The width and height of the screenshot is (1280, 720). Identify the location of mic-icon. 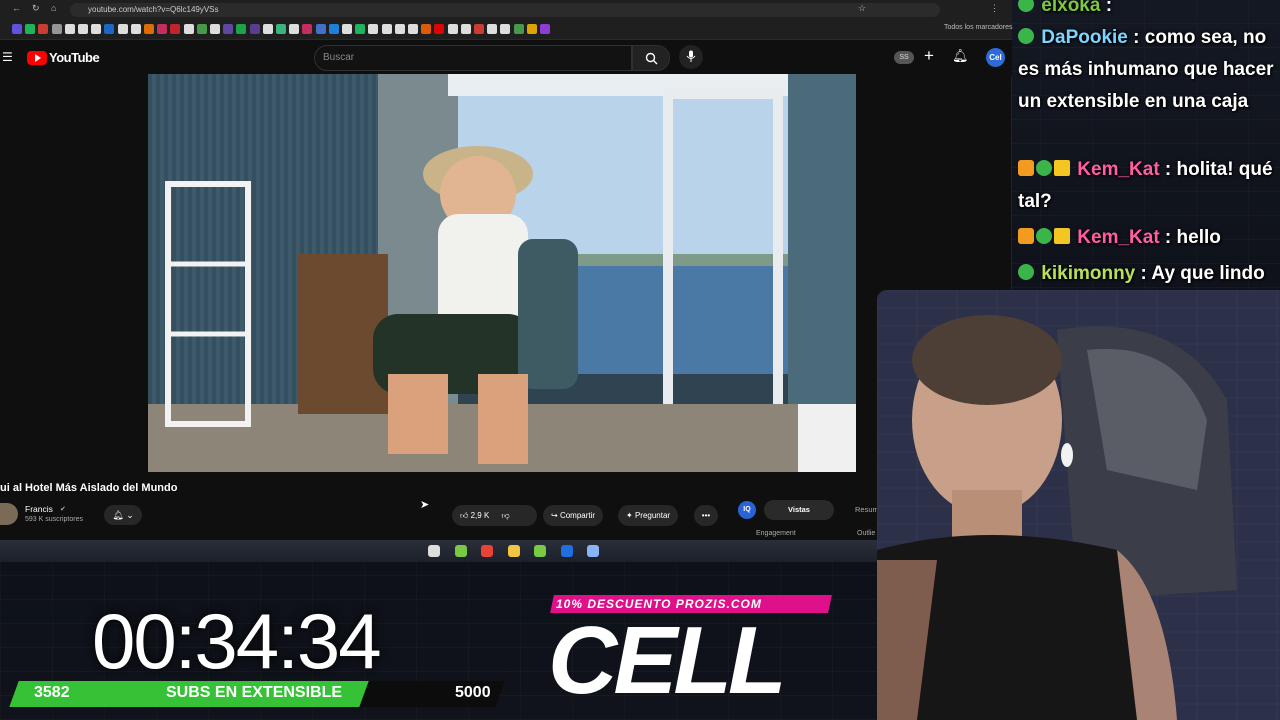
(691, 56).